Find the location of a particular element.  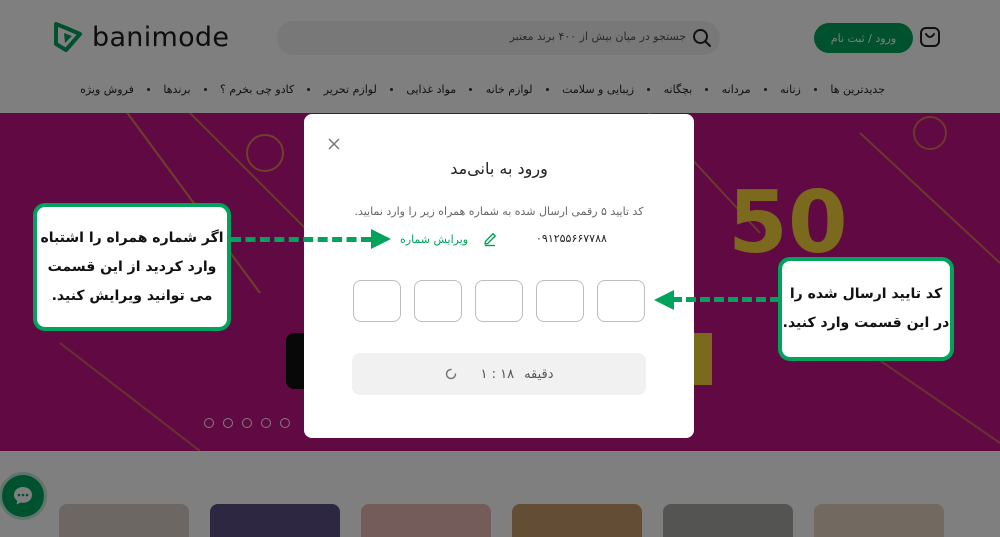

callout-connector-left is located at coordinates (301, 239).